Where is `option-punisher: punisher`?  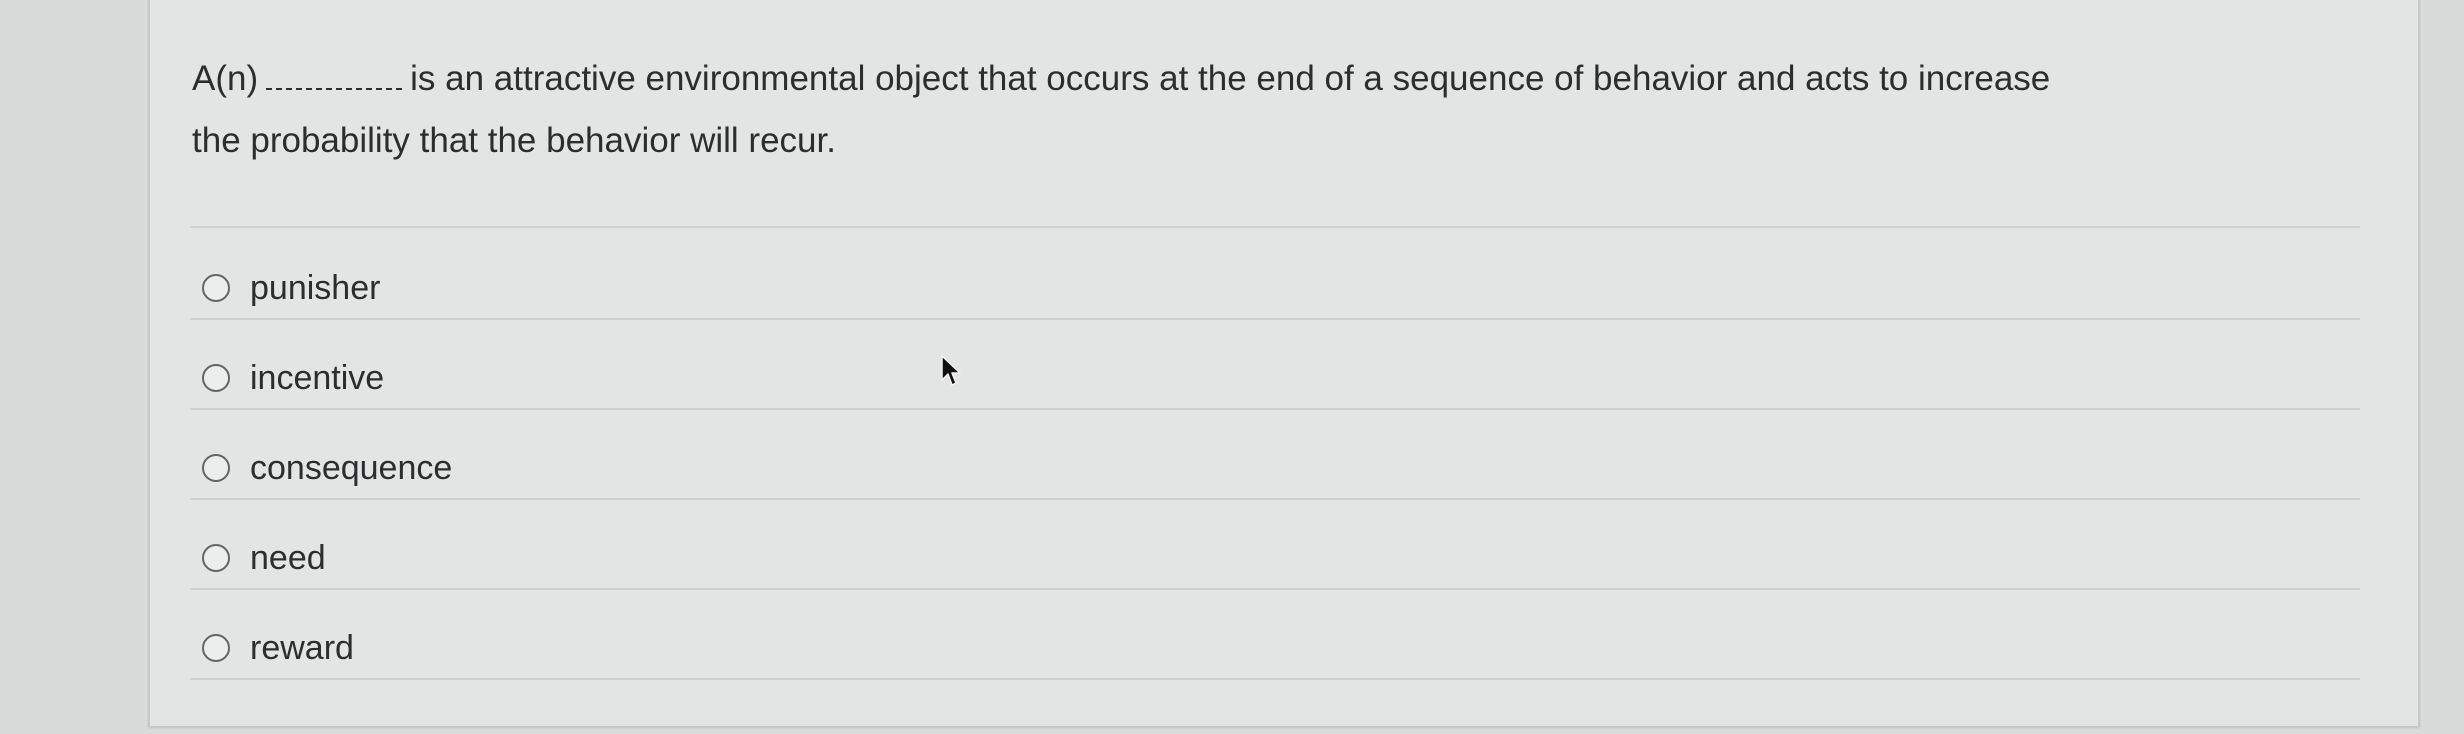
option-punisher: punisher is located at coordinates (1275, 275).